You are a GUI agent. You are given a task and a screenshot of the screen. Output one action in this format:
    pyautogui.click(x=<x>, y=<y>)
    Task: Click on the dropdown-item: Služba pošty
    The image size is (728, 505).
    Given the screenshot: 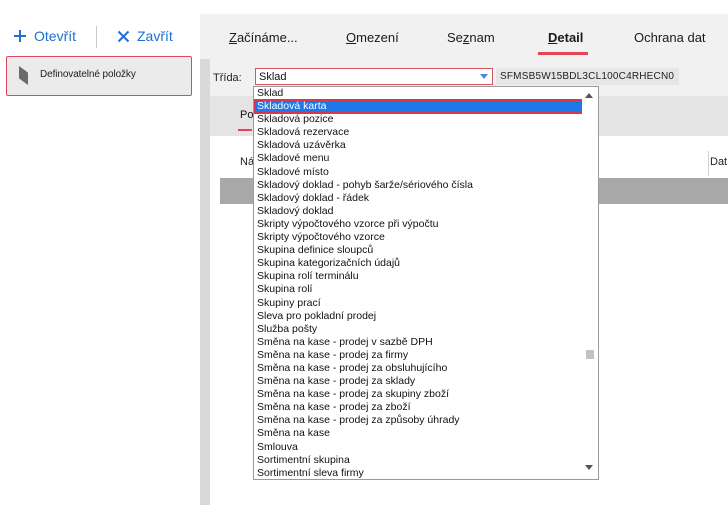 What is the action you would take?
    pyautogui.click(x=418, y=329)
    